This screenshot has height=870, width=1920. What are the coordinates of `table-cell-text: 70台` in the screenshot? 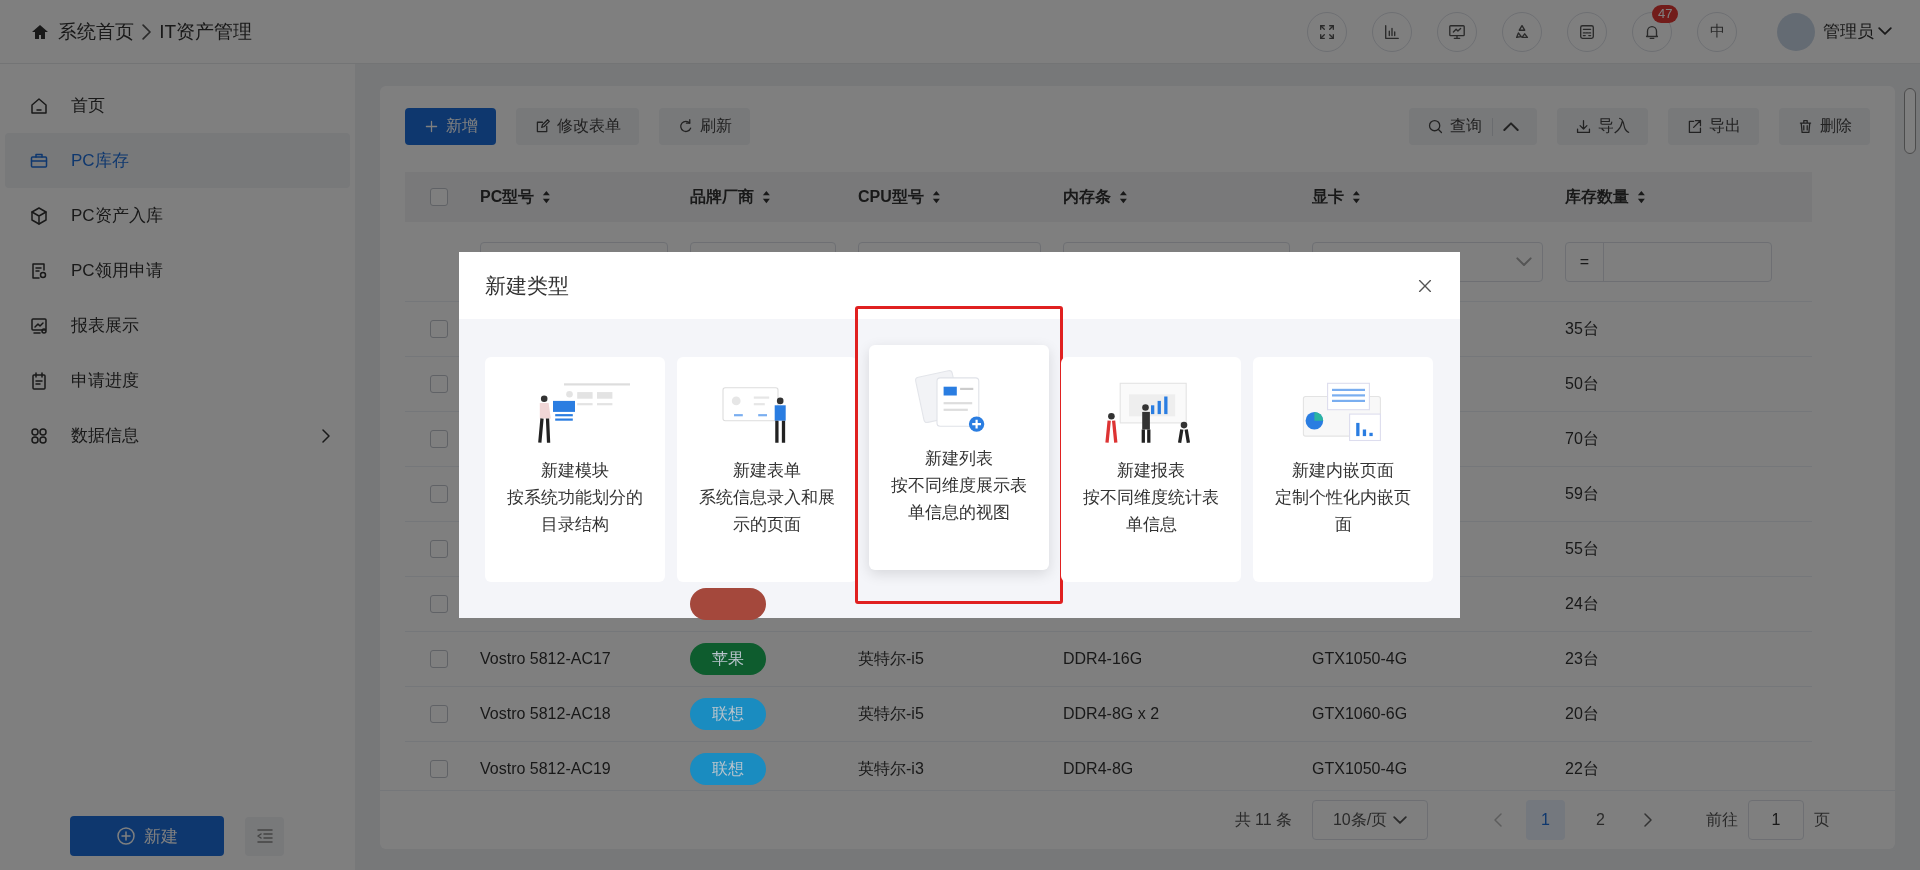 It's located at (1582, 438).